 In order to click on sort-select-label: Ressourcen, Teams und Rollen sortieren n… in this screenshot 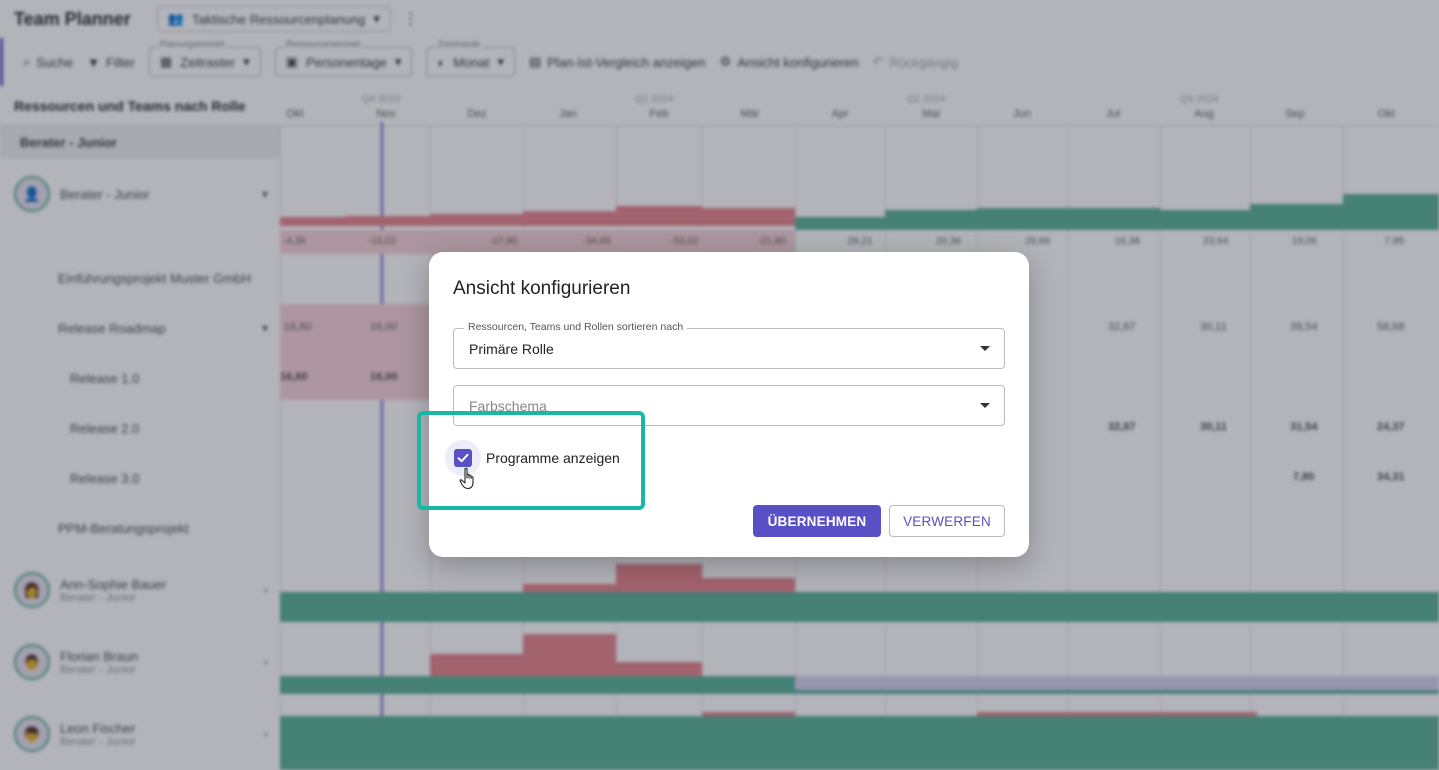, I will do `click(576, 327)`.